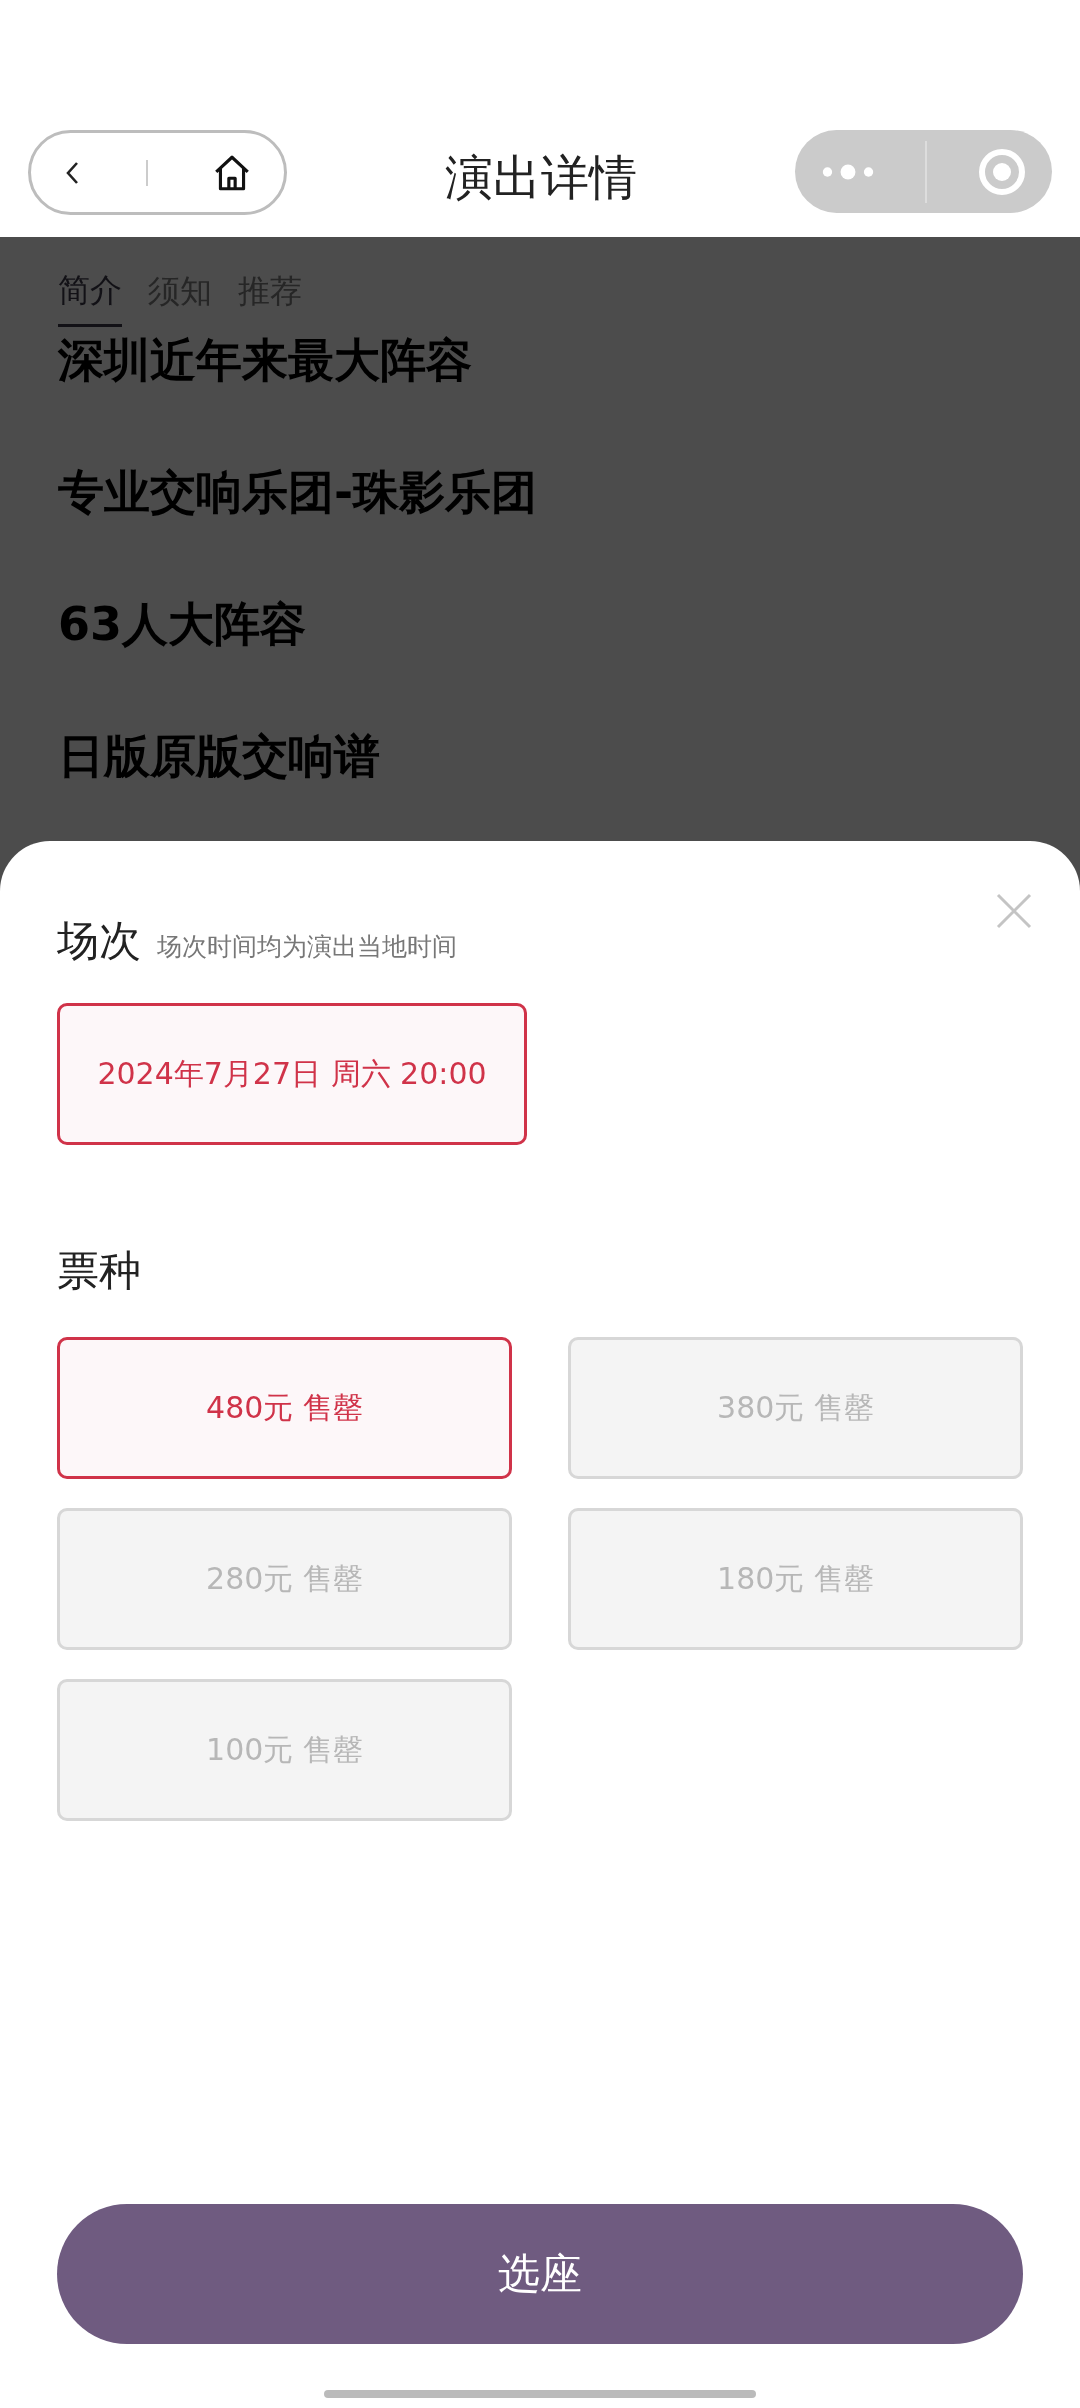 The height and width of the screenshot is (2408, 1080). I want to click on section-title: 场次, so click(99, 941).